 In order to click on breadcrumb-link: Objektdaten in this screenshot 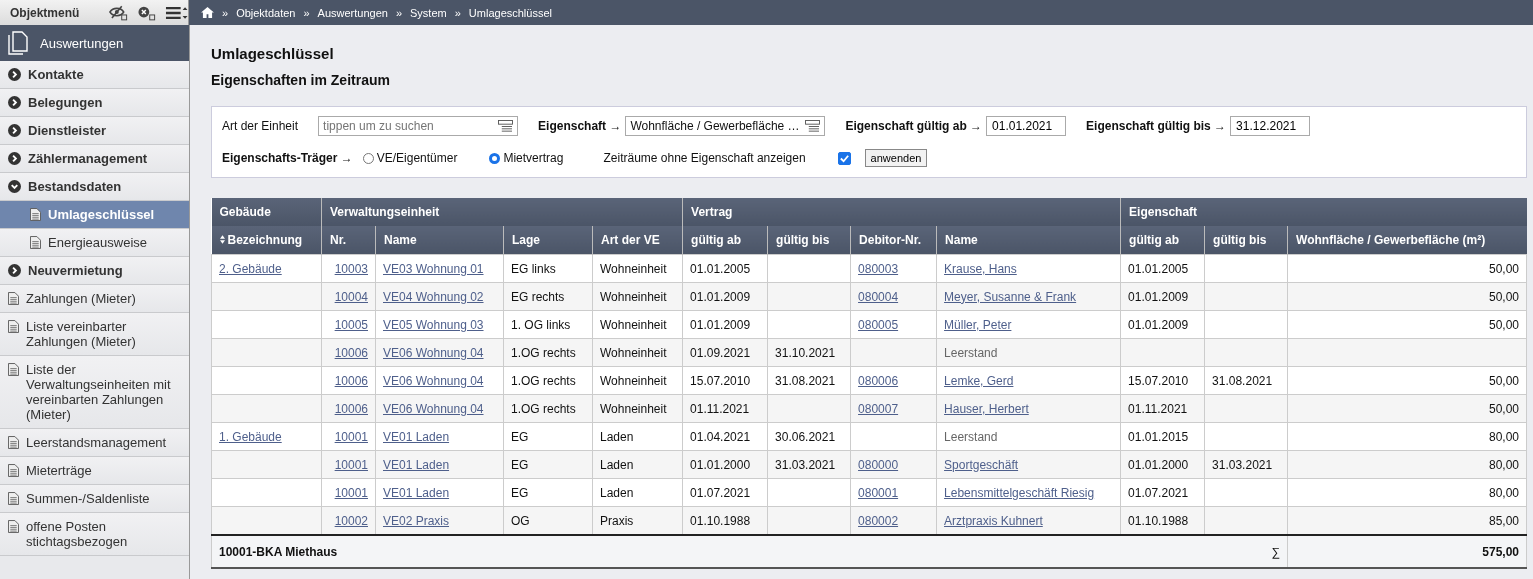, I will do `click(266, 12)`.